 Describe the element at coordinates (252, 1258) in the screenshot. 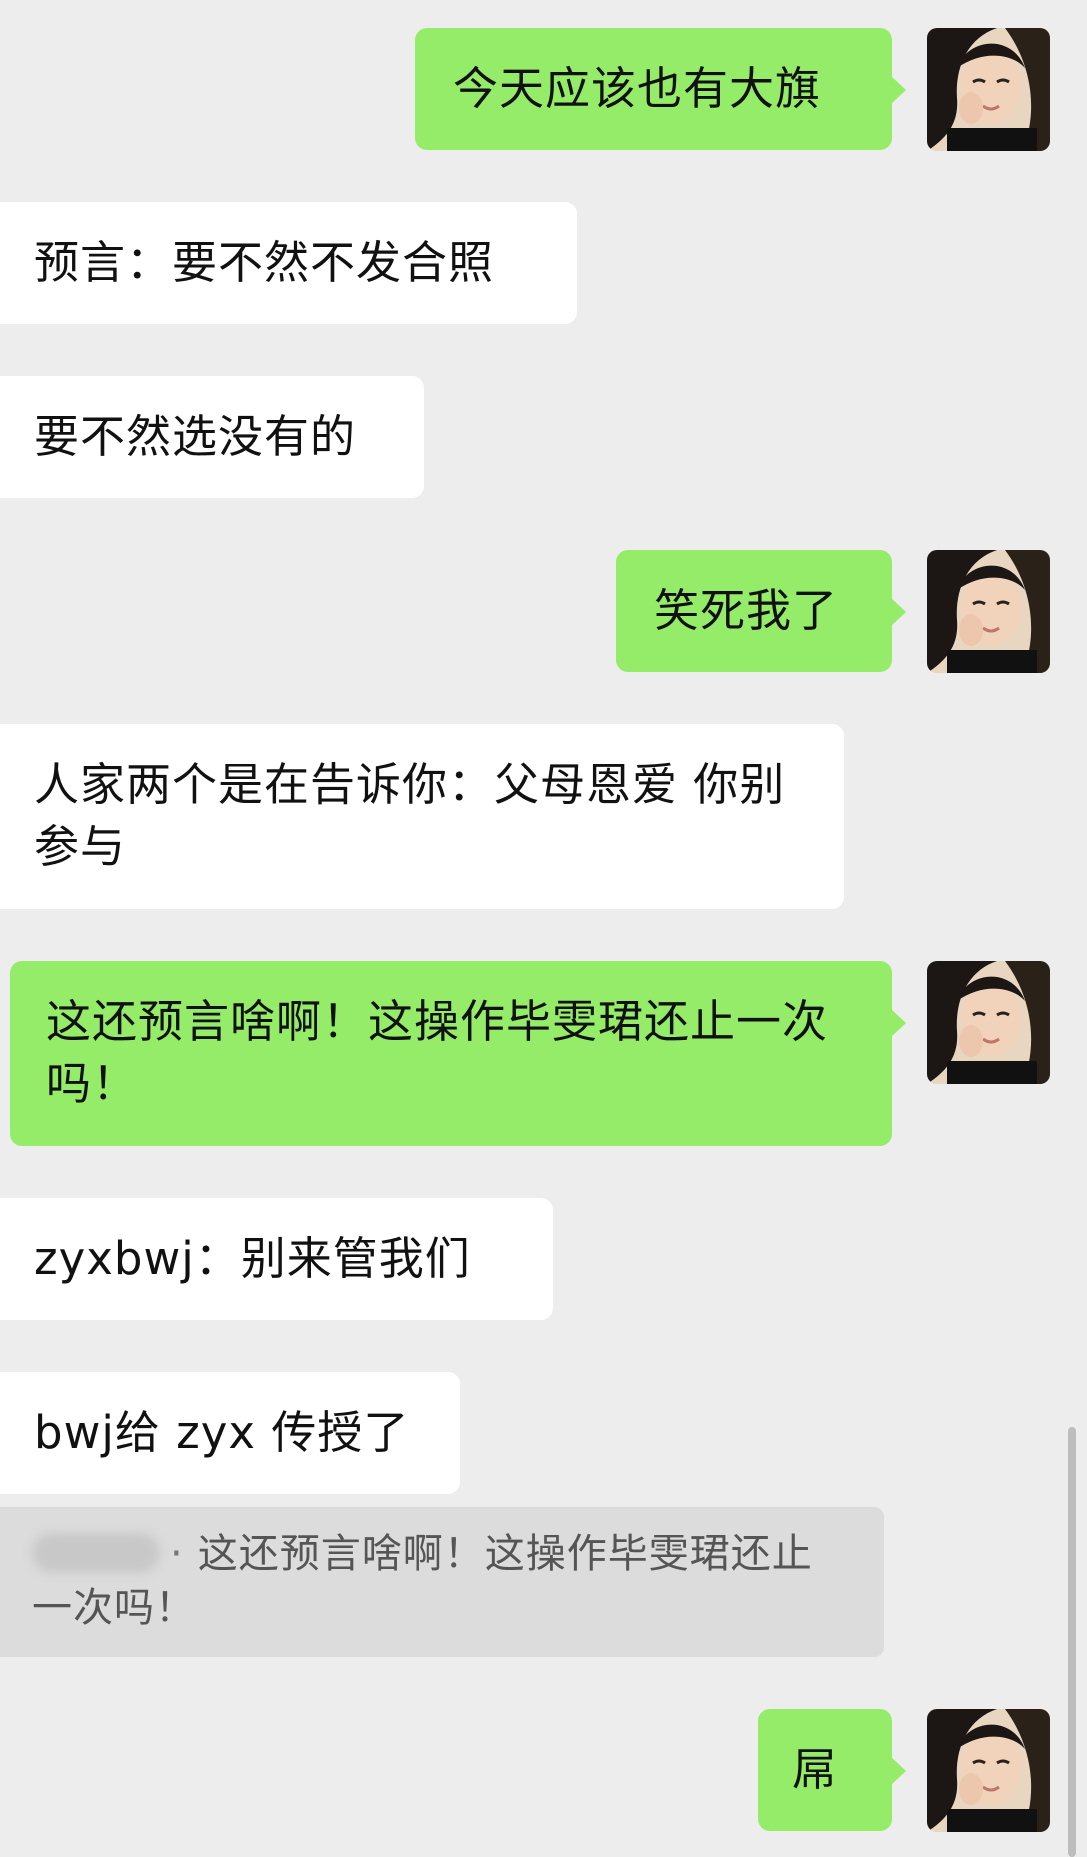

I see `message-text: zyxbwj：别来管我们` at that location.